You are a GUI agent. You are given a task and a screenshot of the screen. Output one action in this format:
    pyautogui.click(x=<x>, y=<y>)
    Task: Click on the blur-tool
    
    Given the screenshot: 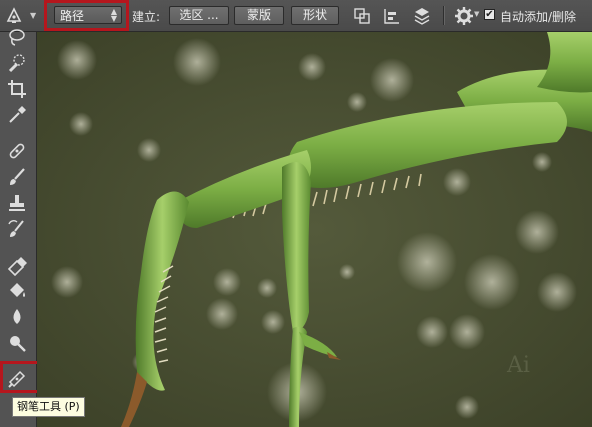 What is the action you would take?
    pyautogui.click(x=17, y=317)
    